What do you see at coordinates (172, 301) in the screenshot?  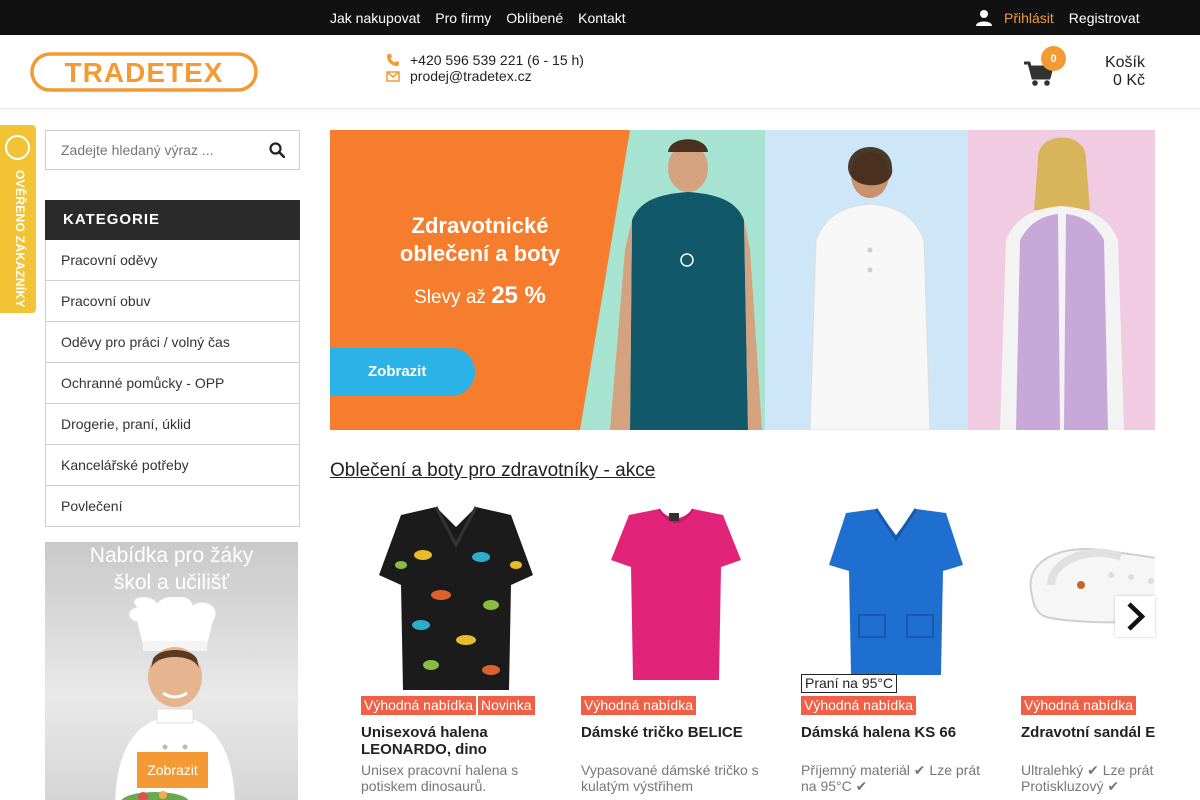 I see `category-item-work-footwear: Pracovní obuv` at bounding box center [172, 301].